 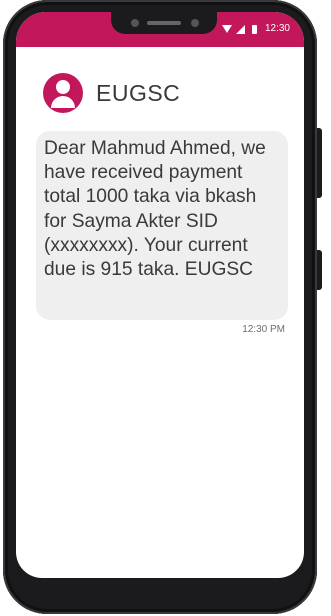 What do you see at coordinates (319, 163) in the screenshot?
I see `power-button` at bounding box center [319, 163].